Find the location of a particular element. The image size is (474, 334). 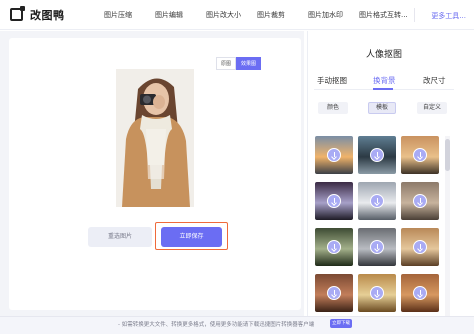

logo: 改图鸭 is located at coordinates (50, 14).